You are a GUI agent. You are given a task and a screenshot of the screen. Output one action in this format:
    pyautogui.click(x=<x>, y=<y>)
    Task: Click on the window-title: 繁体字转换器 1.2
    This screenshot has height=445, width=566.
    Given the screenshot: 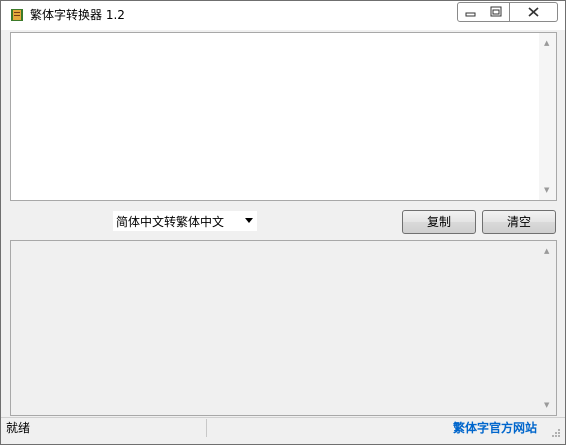 What is the action you would take?
    pyautogui.click(x=77, y=15)
    